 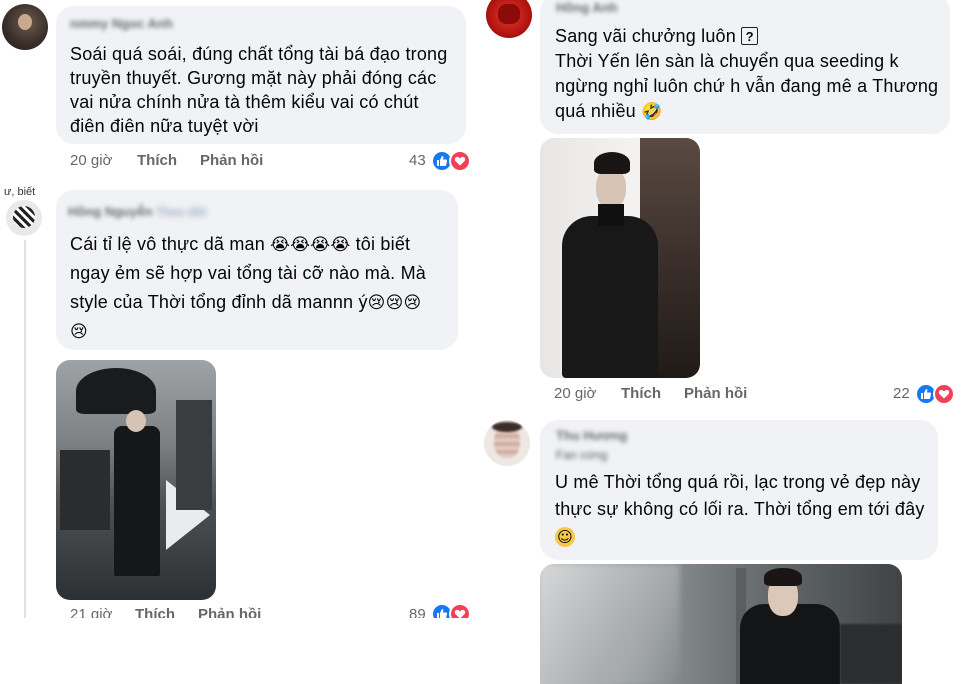 I want to click on comment-author: Hồng Nguyễn Theo dõi, so click(x=137, y=211).